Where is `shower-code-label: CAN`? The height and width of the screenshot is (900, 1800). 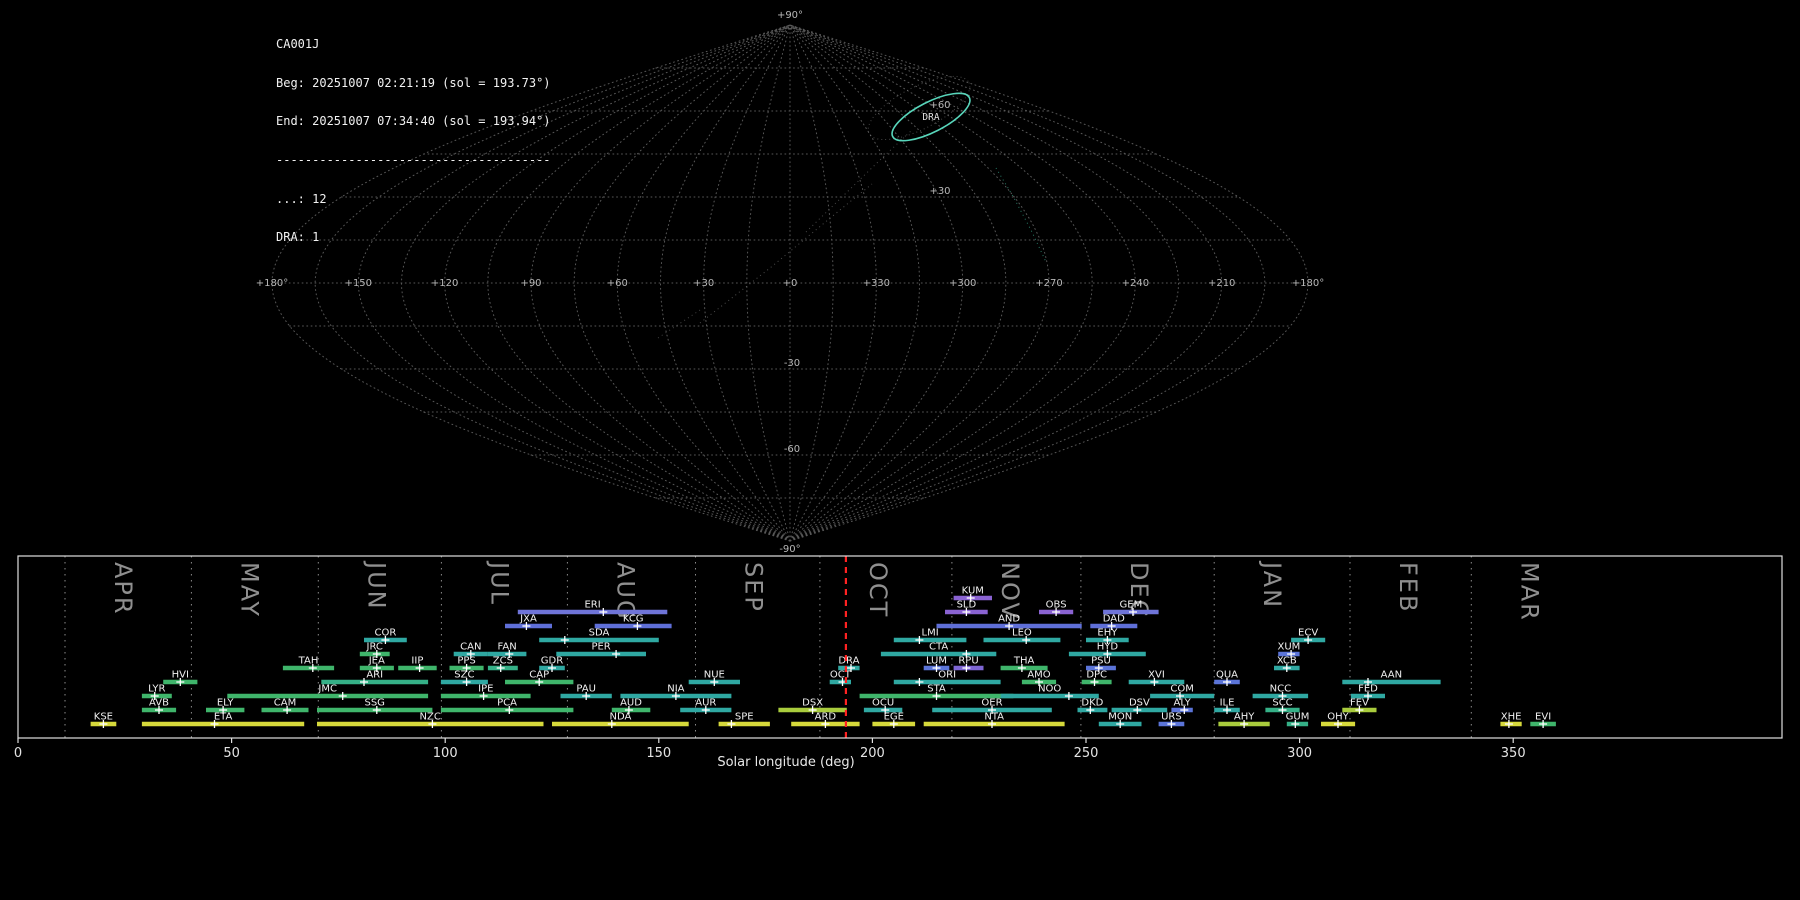
shower-code-label: CAN is located at coordinates (470, 647).